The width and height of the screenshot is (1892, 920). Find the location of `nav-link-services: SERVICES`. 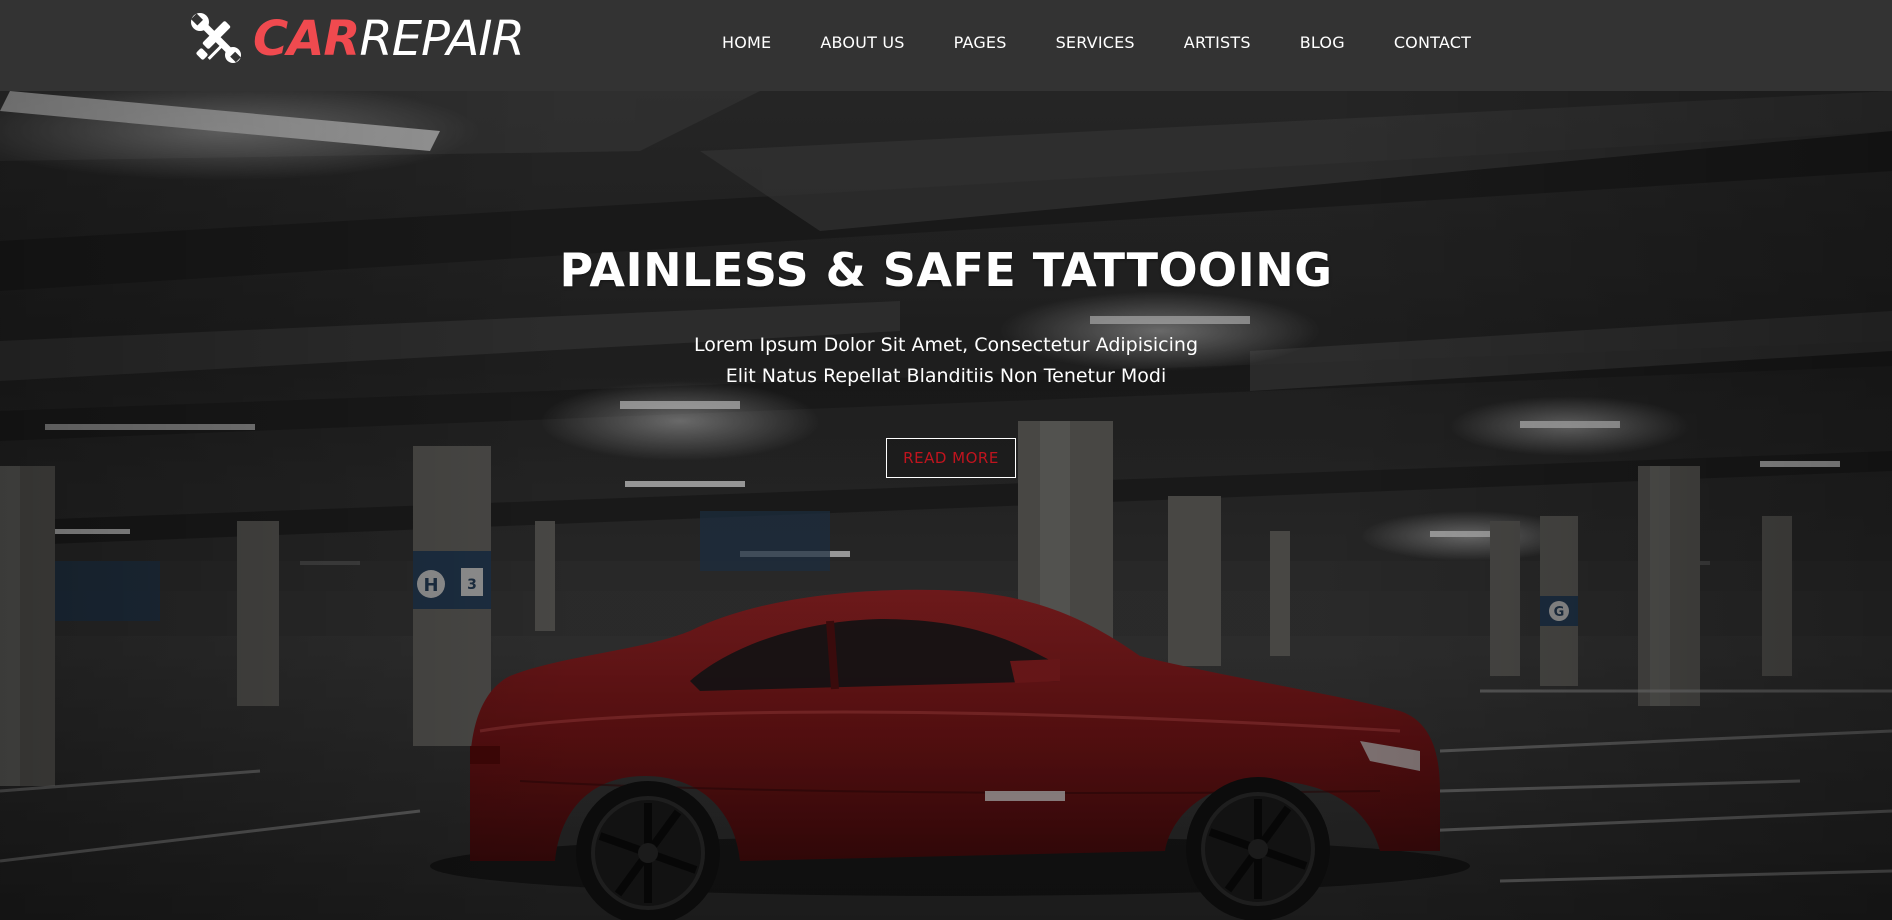

nav-link-services: SERVICES is located at coordinates (1095, 42).